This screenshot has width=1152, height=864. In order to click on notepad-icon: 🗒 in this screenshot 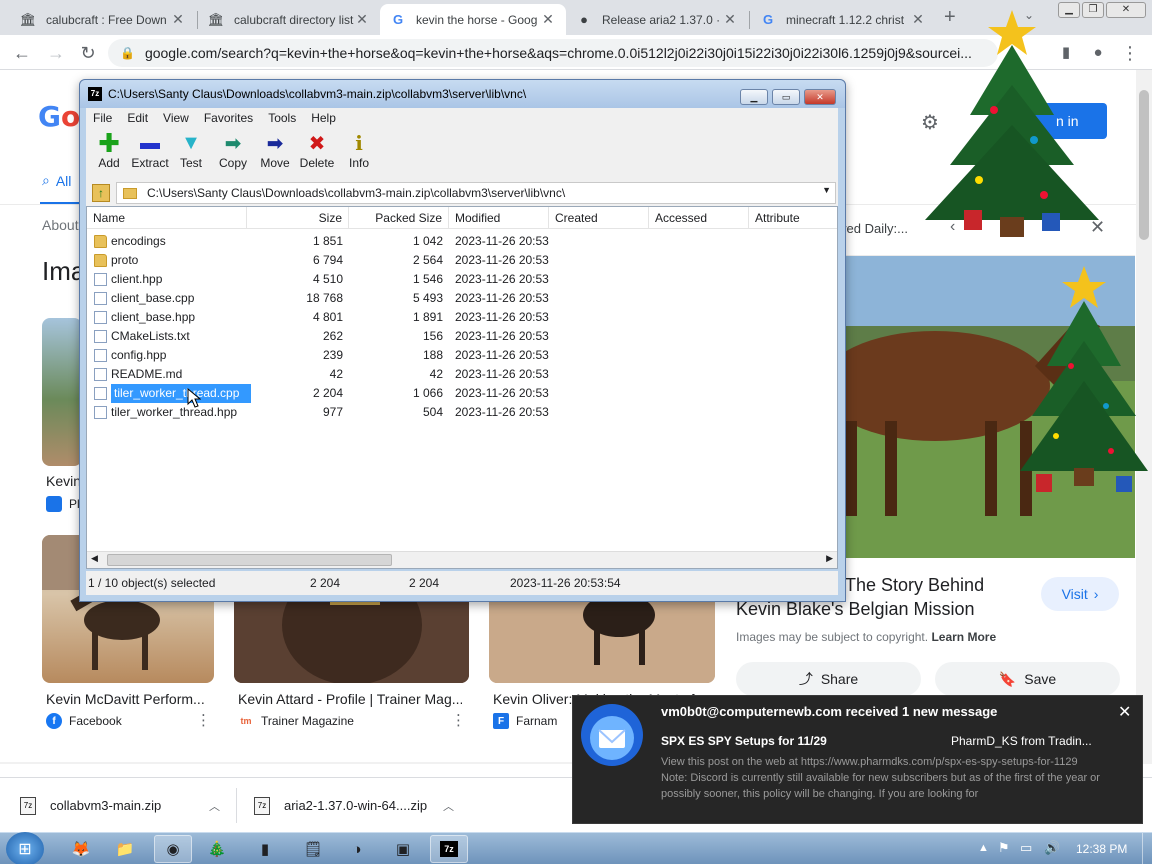, I will do `click(313, 849)`.